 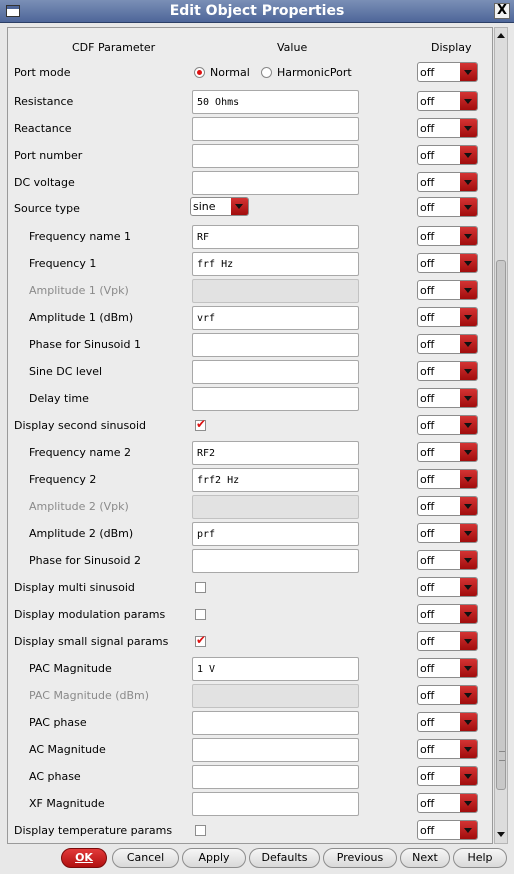 I want to click on xf-magnitude-input, so click(x=275, y=804).